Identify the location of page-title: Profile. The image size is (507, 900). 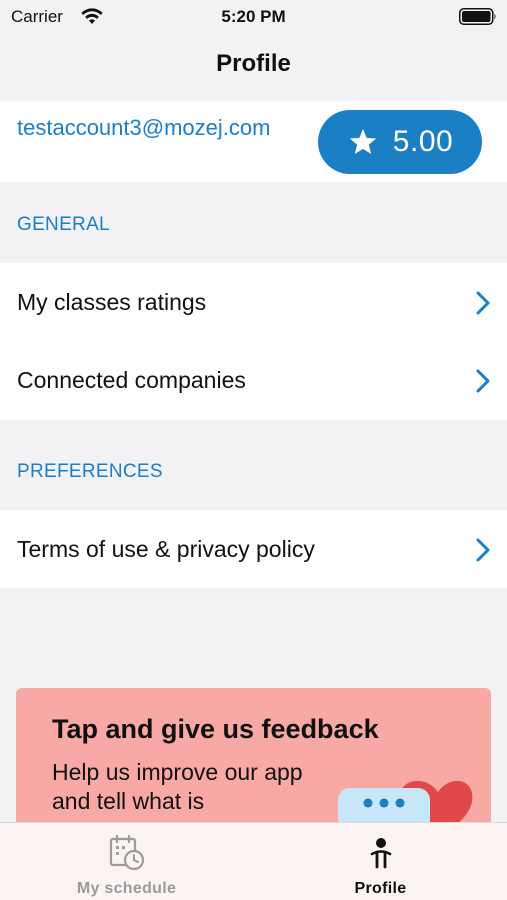
(253, 63).